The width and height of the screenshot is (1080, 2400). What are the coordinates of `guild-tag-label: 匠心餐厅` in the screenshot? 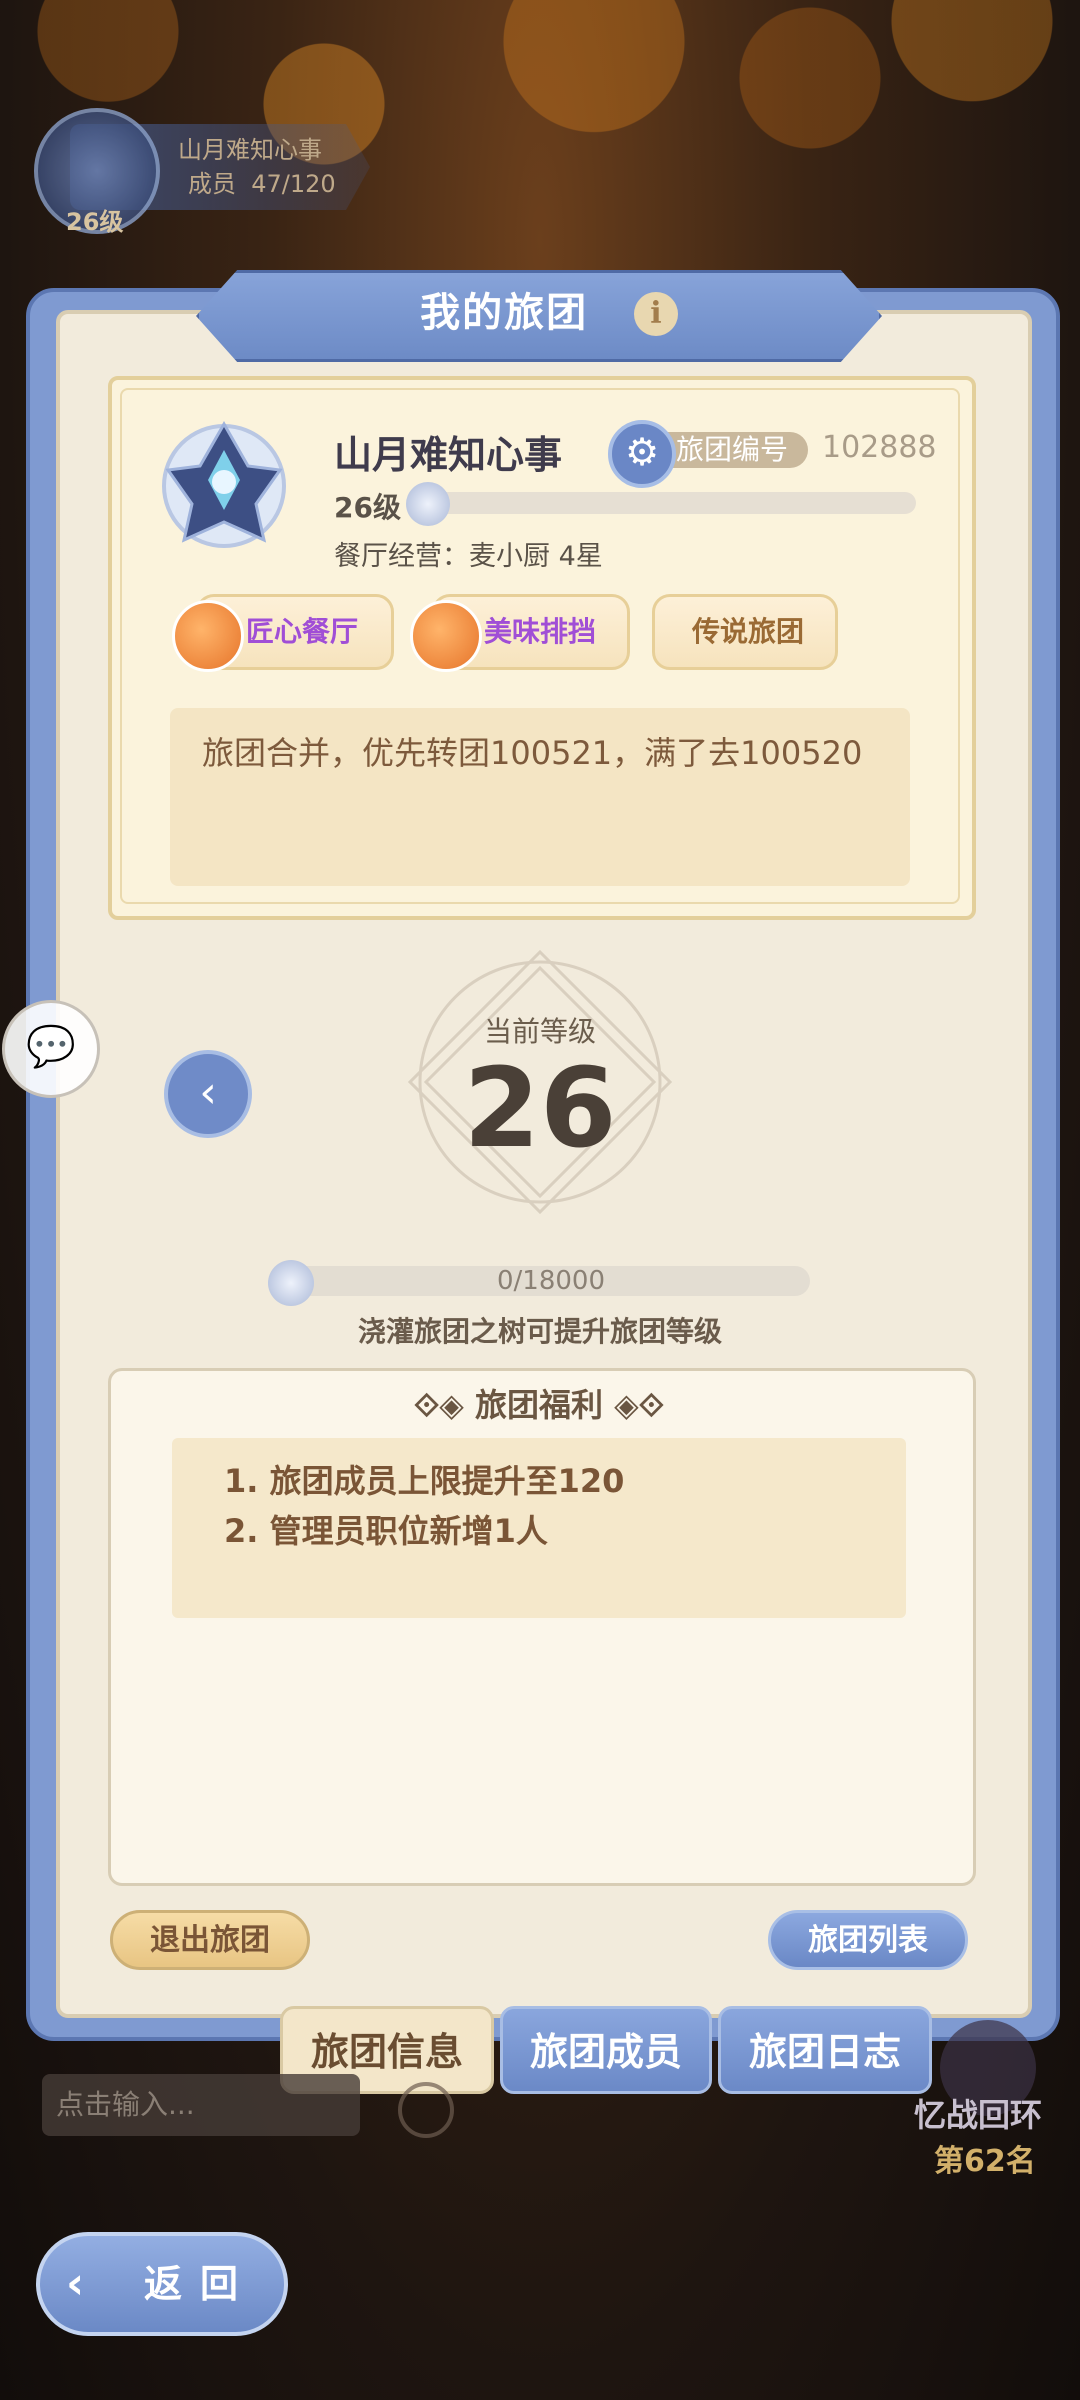 It's located at (302, 631).